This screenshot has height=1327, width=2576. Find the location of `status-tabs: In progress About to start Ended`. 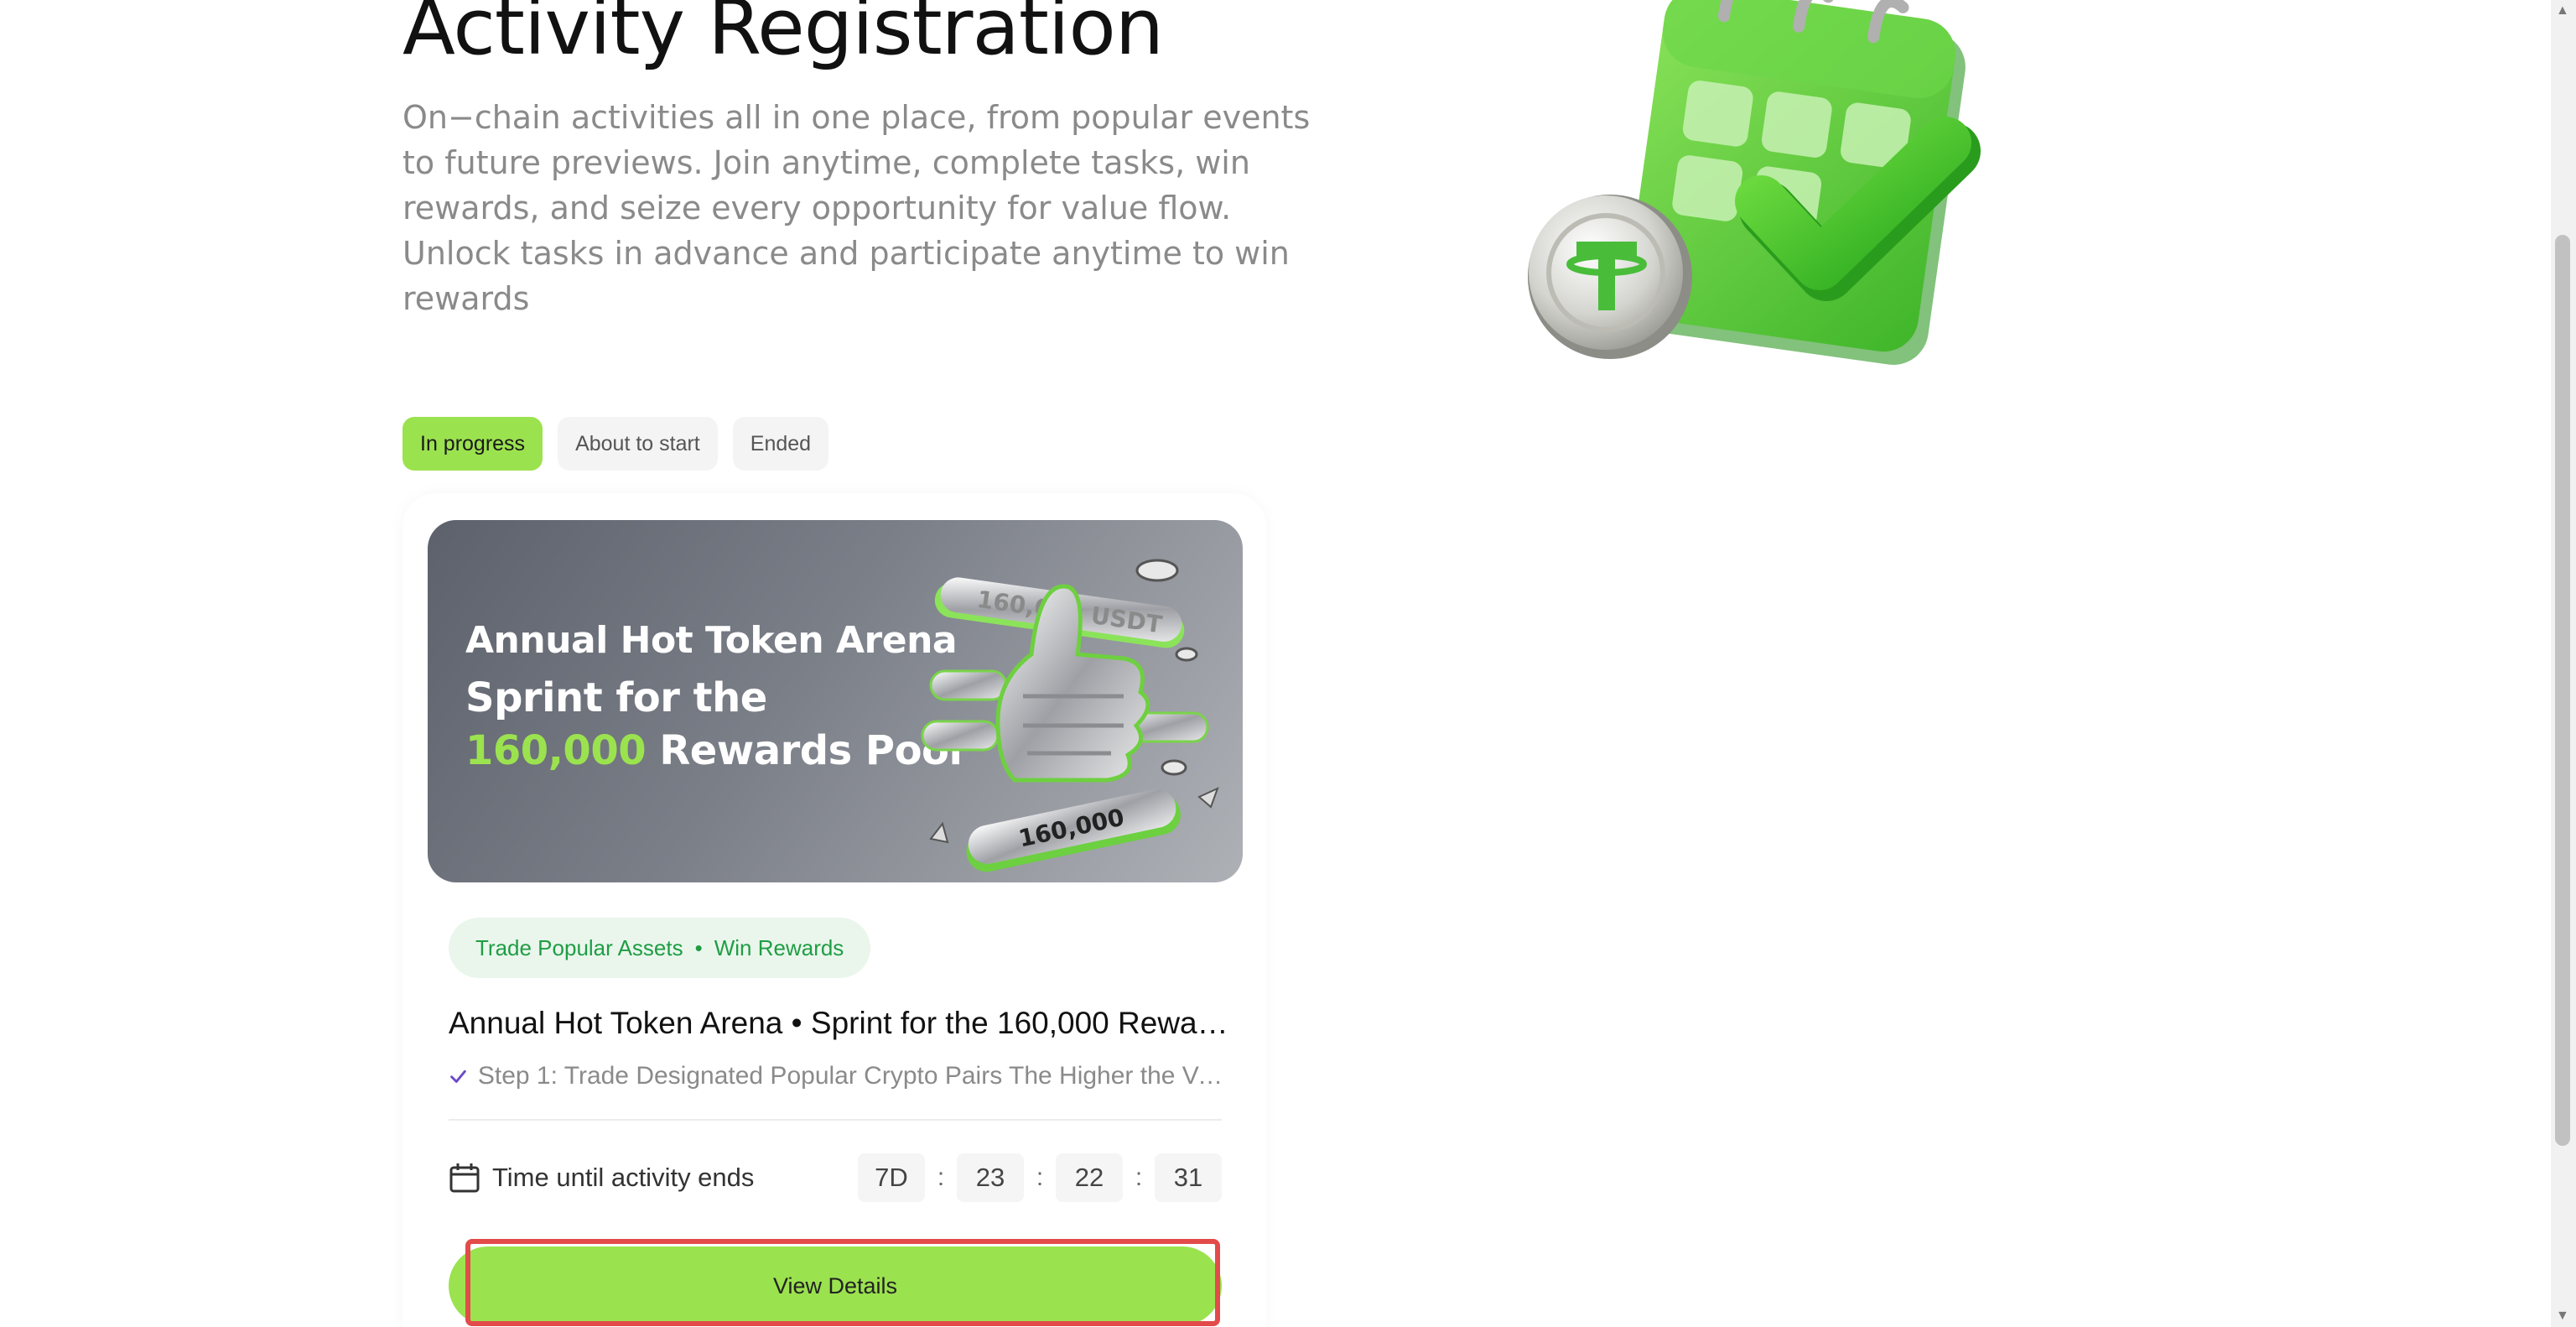

status-tabs: In progress About to start Ended is located at coordinates (615, 444).